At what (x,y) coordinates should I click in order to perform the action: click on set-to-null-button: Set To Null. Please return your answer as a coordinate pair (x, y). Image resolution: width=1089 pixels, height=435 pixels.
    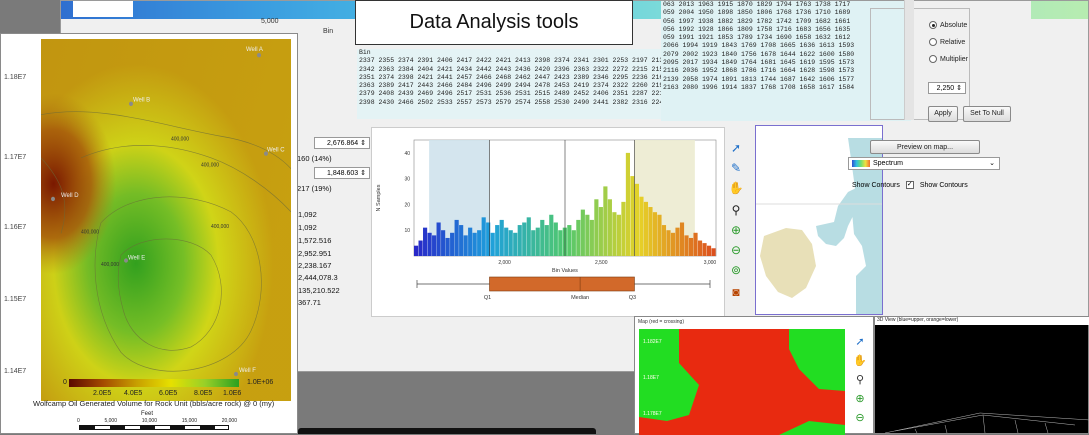
    Looking at the image, I should click on (987, 114).